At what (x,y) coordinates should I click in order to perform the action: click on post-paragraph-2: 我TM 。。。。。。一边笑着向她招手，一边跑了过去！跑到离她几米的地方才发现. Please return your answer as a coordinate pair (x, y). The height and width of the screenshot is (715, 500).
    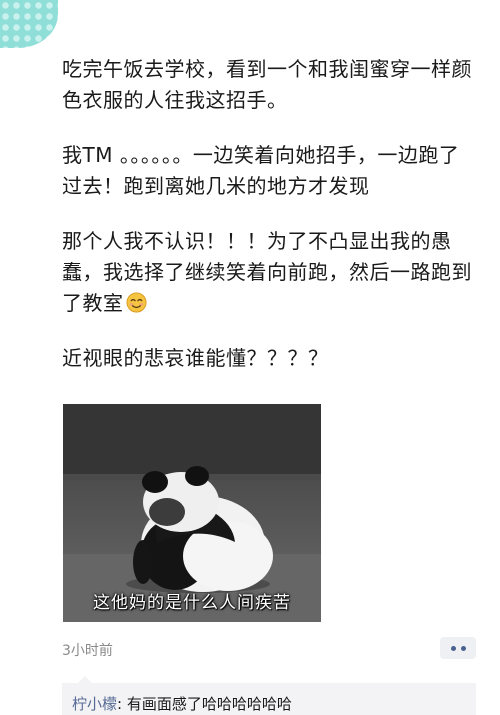
    Looking at the image, I should click on (261, 170).